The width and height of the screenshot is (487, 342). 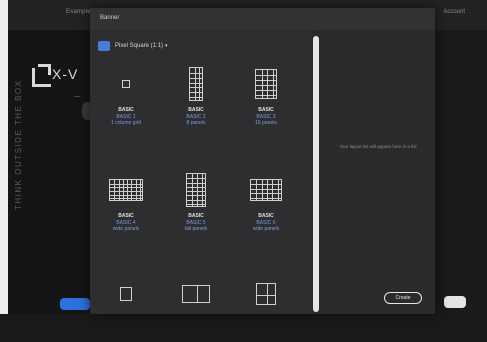 I want to click on format-selector-label: Pixel Square (1:1), so click(x=139, y=46).